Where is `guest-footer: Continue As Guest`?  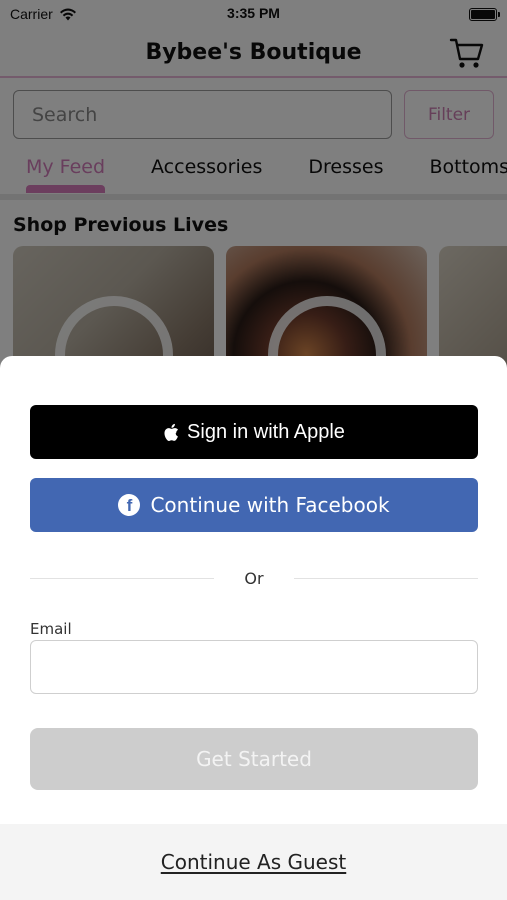
guest-footer: Continue As Guest is located at coordinates (253, 862).